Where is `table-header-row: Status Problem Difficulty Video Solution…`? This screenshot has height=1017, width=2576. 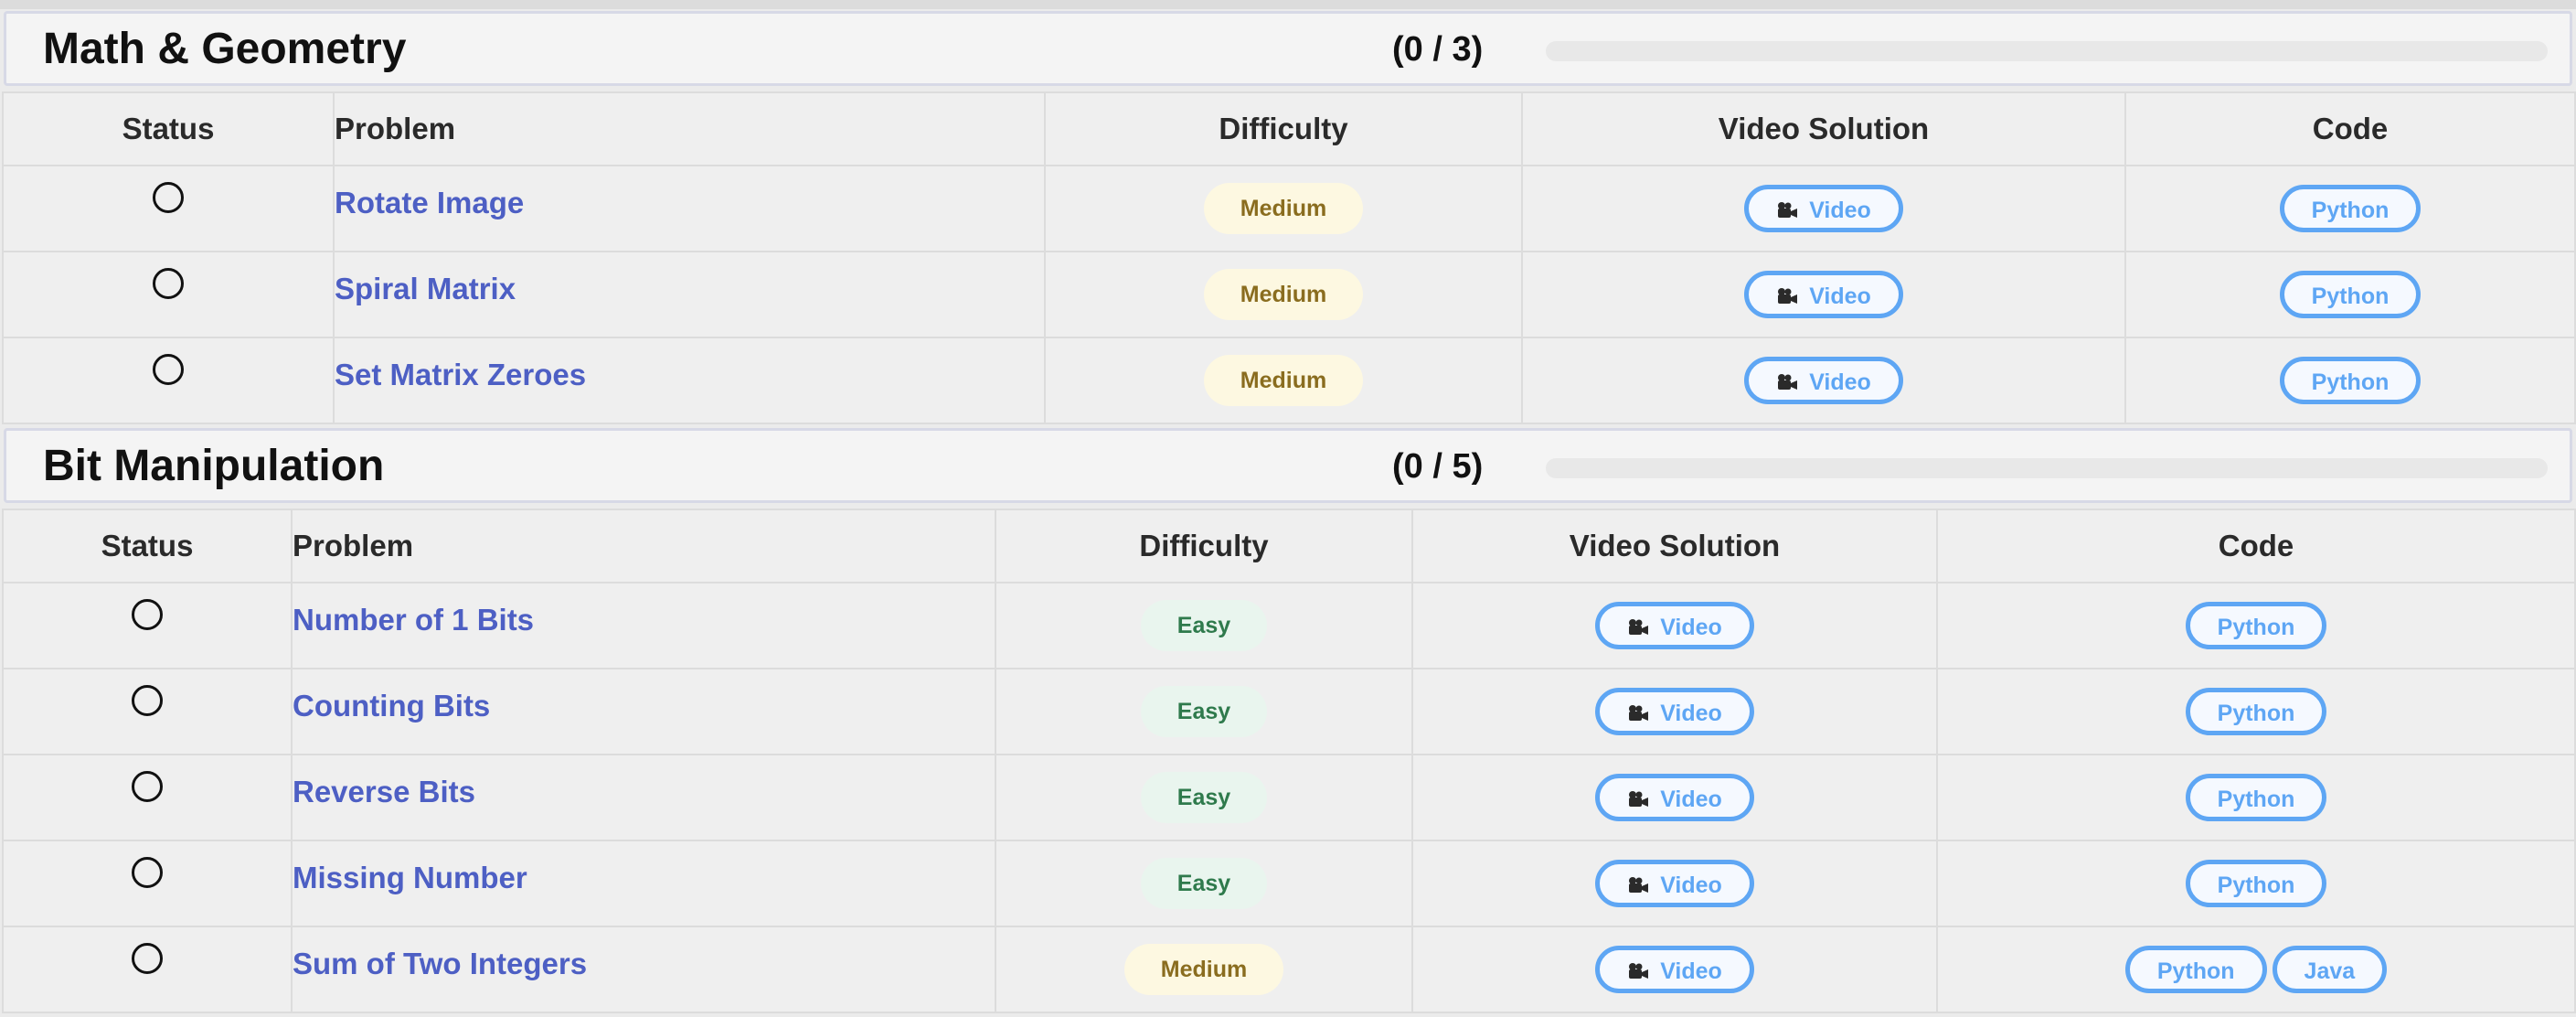 table-header-row: Status Problem Difficulty Video Solution… is located at coordinates (1289, 128).